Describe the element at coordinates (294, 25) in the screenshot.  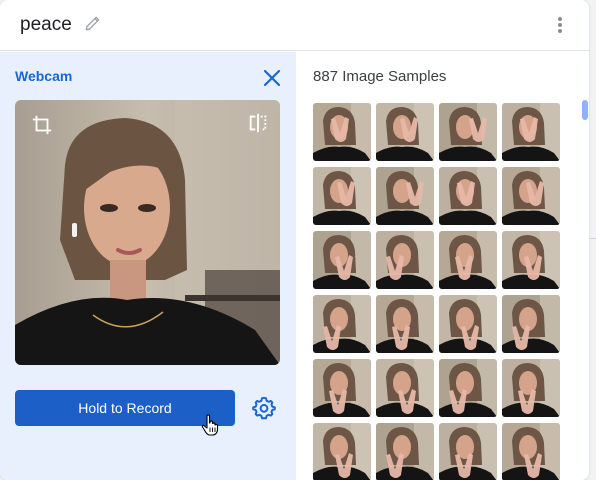
I see `class-header: peace` at that location.